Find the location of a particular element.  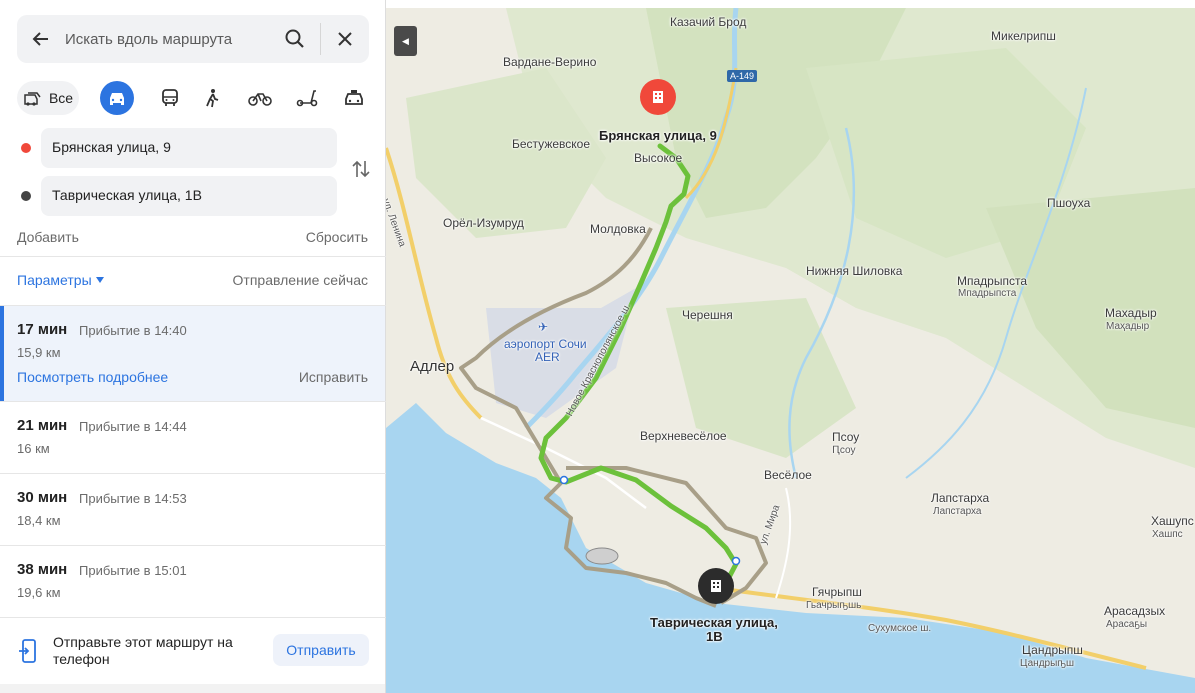

map-label: Пшоуха is located at coordinates (1069, 203).